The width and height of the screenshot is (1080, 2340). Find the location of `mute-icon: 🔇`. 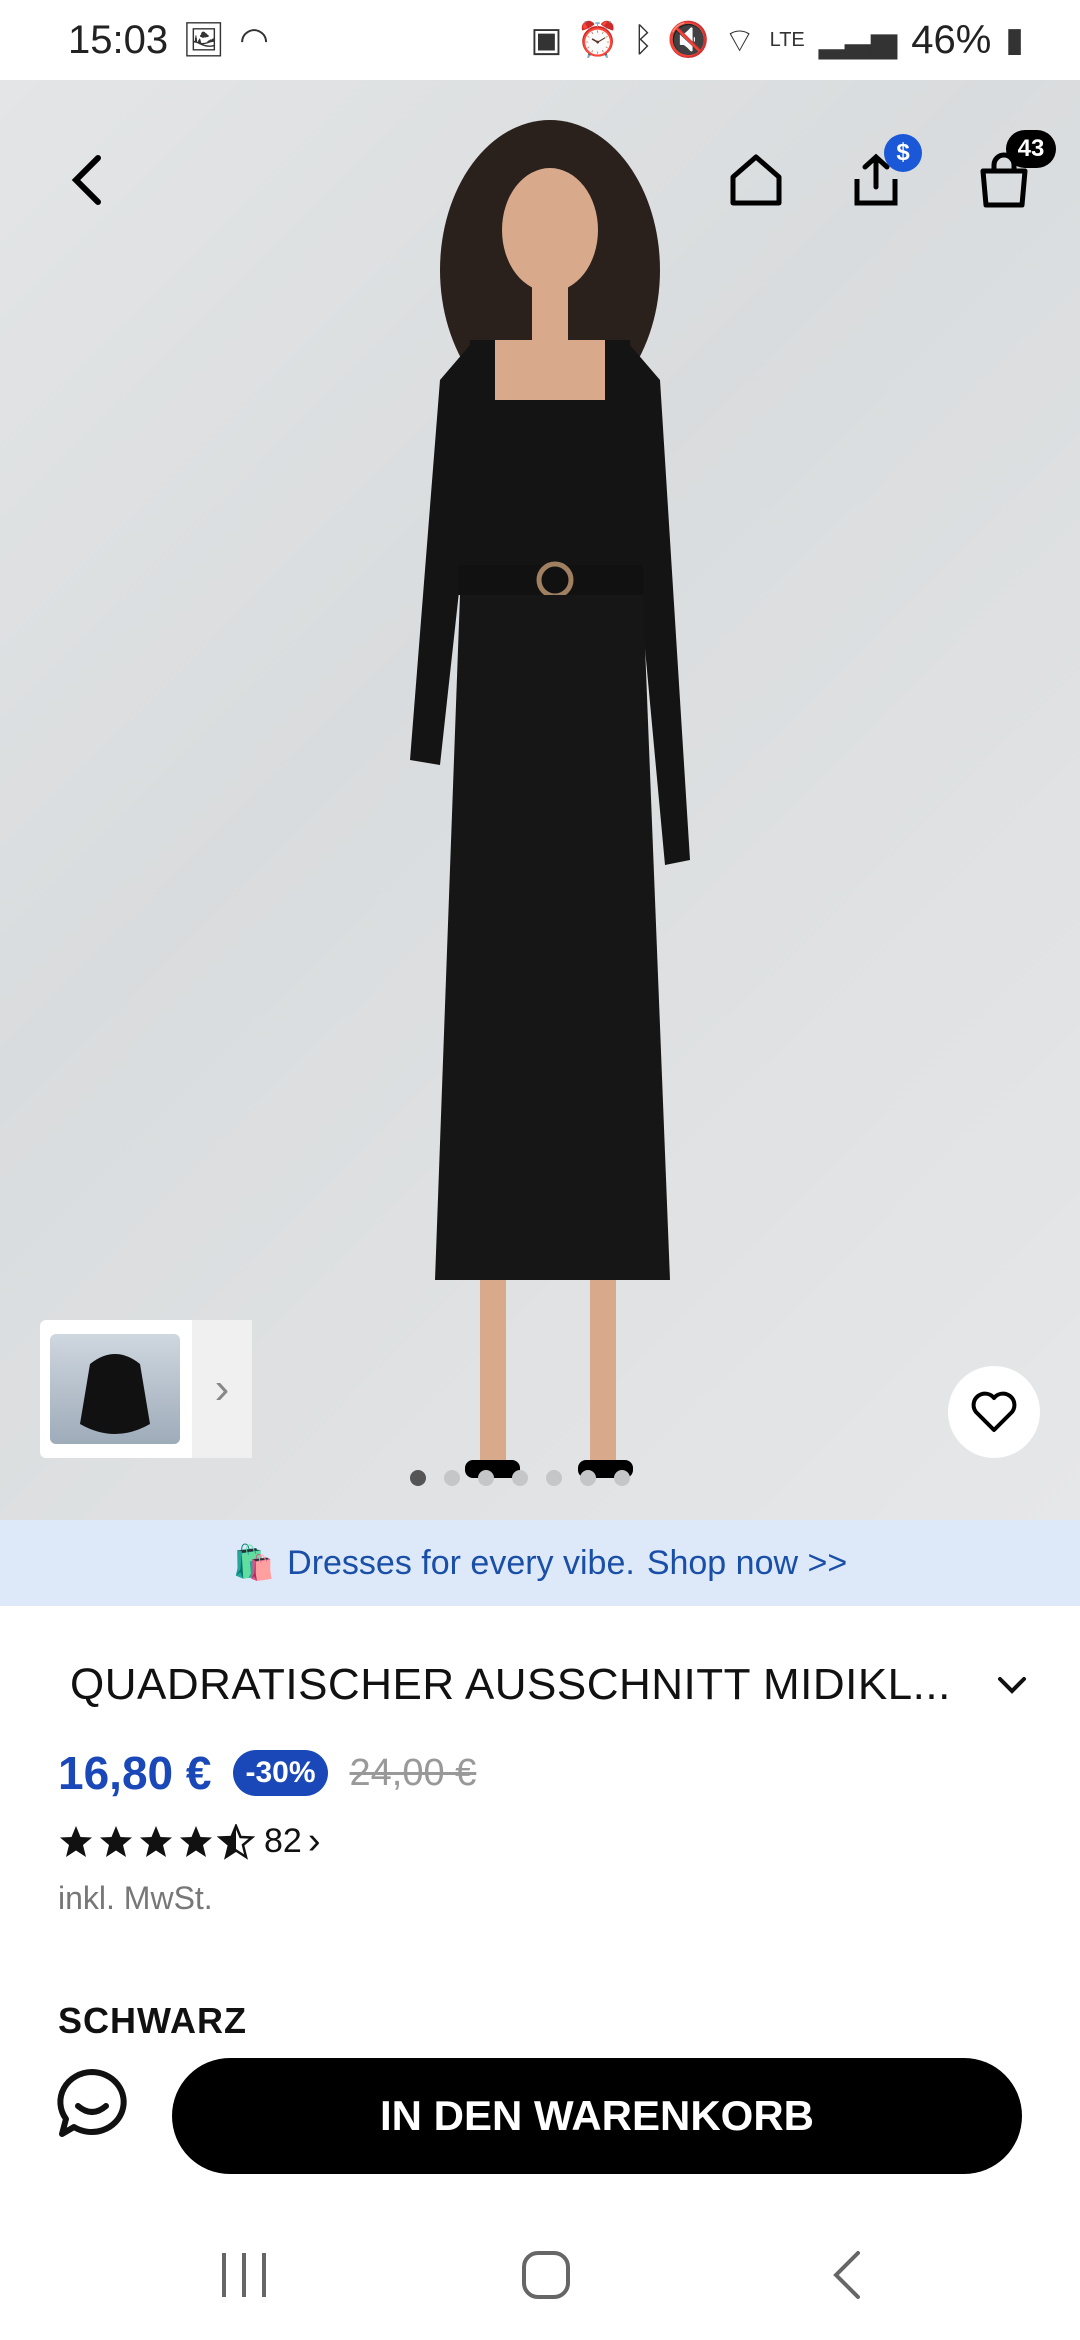

mute-icon: 🔇 is located at coordinates (688, 40).